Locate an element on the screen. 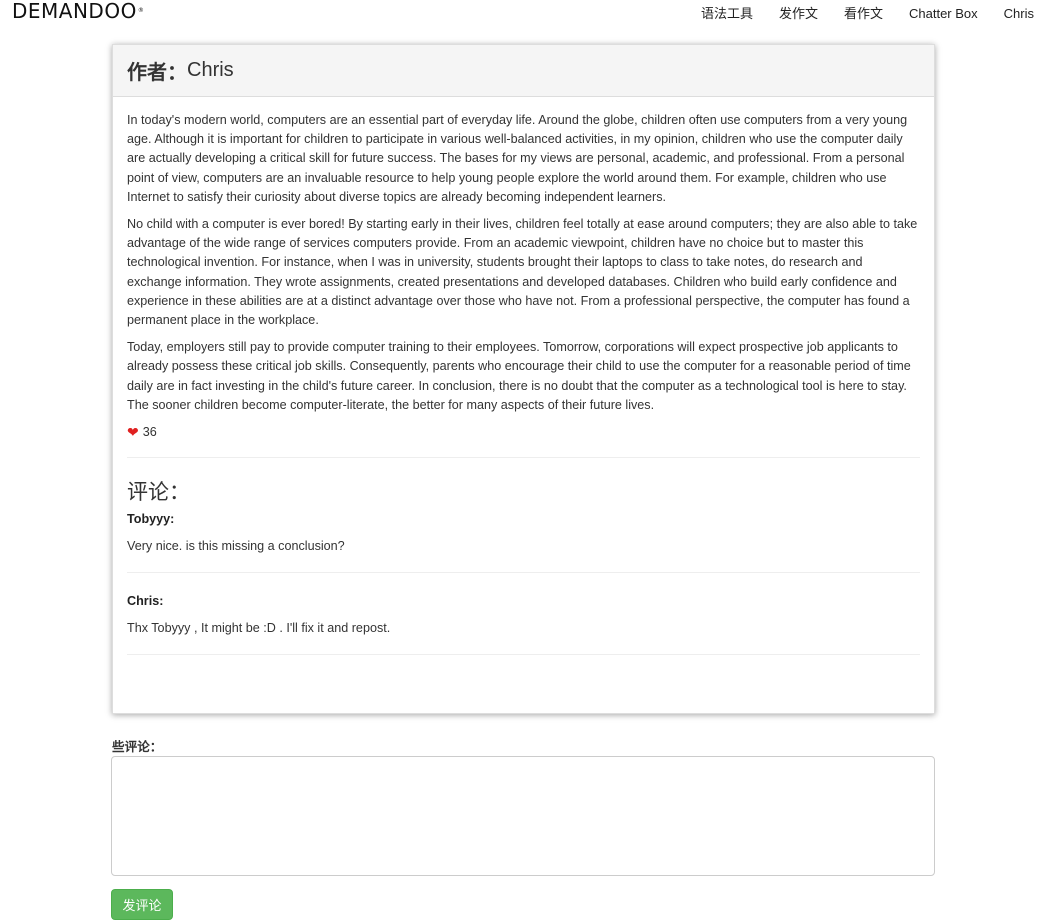 Image resolution: width=1049 pixels, height=922 pixels. brand-logo: DEMANDOO® is located at coordinates (78, 11).